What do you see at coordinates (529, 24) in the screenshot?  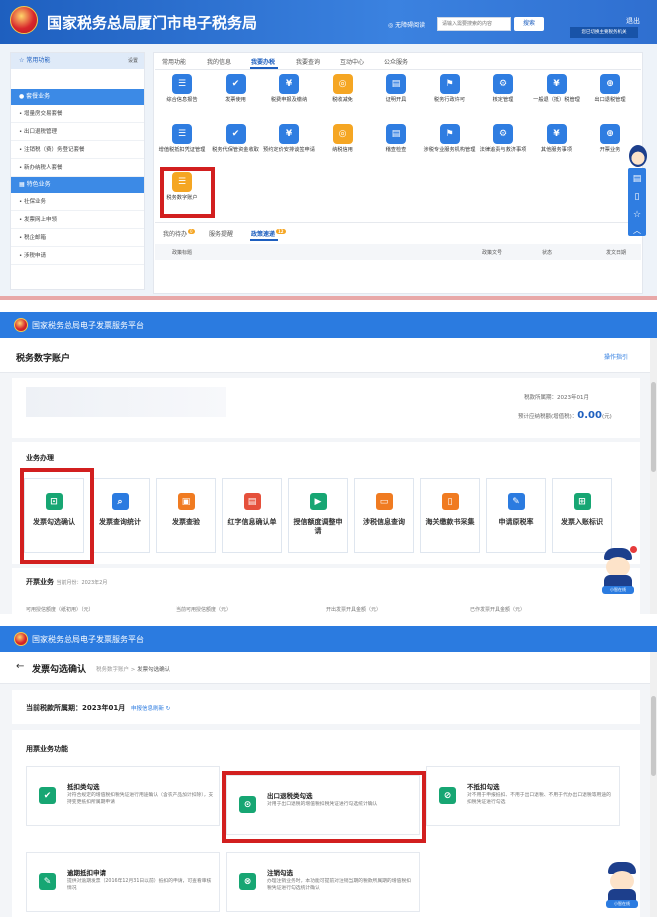 I see `search-button: 搜索` at bounding box center [529, 24].